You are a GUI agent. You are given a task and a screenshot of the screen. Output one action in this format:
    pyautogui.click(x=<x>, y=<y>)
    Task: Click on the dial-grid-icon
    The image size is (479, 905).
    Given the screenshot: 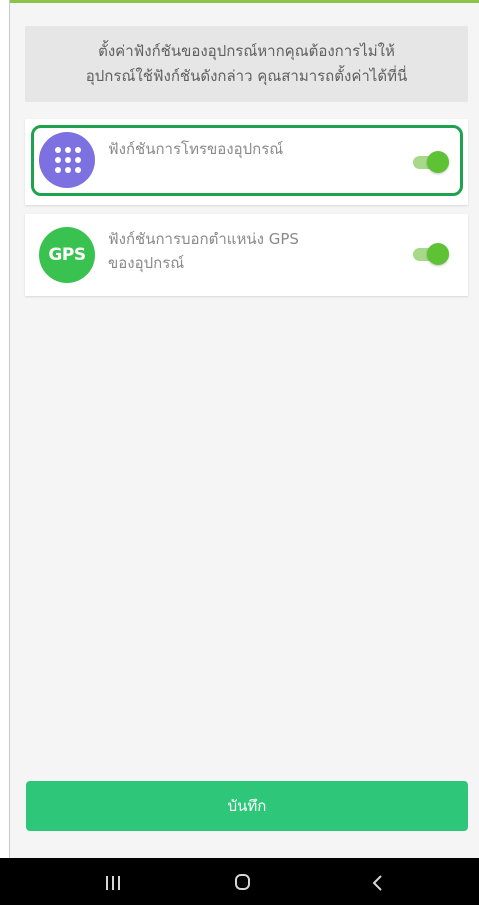 What is the action you would take?
    pyautogui.click(x=67, y=160)
    